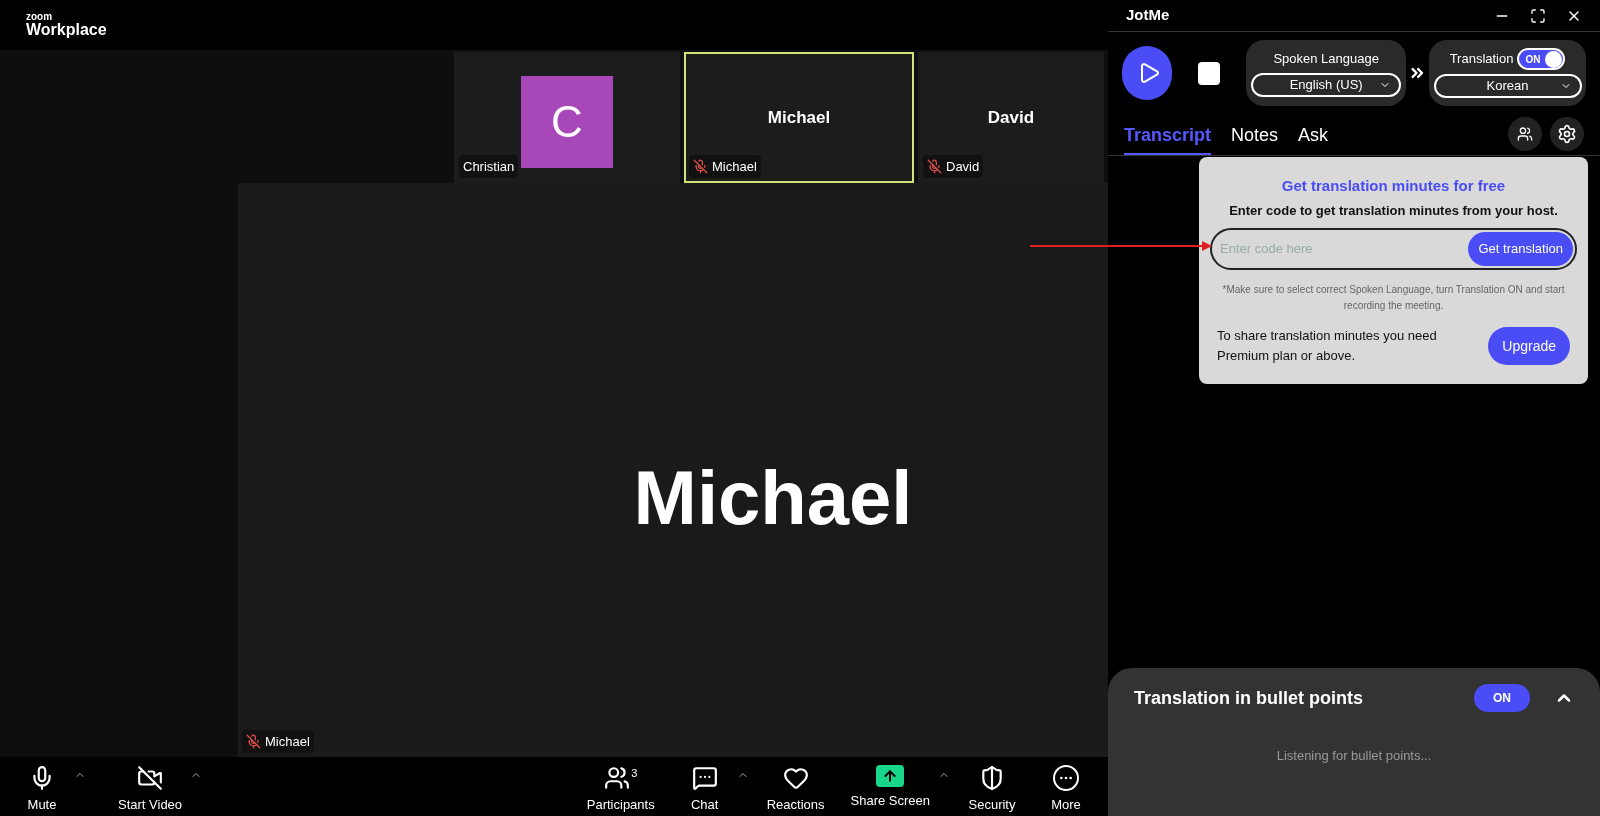  I want to click on panel-title: Translation in bullet points, so click(1248, 698).